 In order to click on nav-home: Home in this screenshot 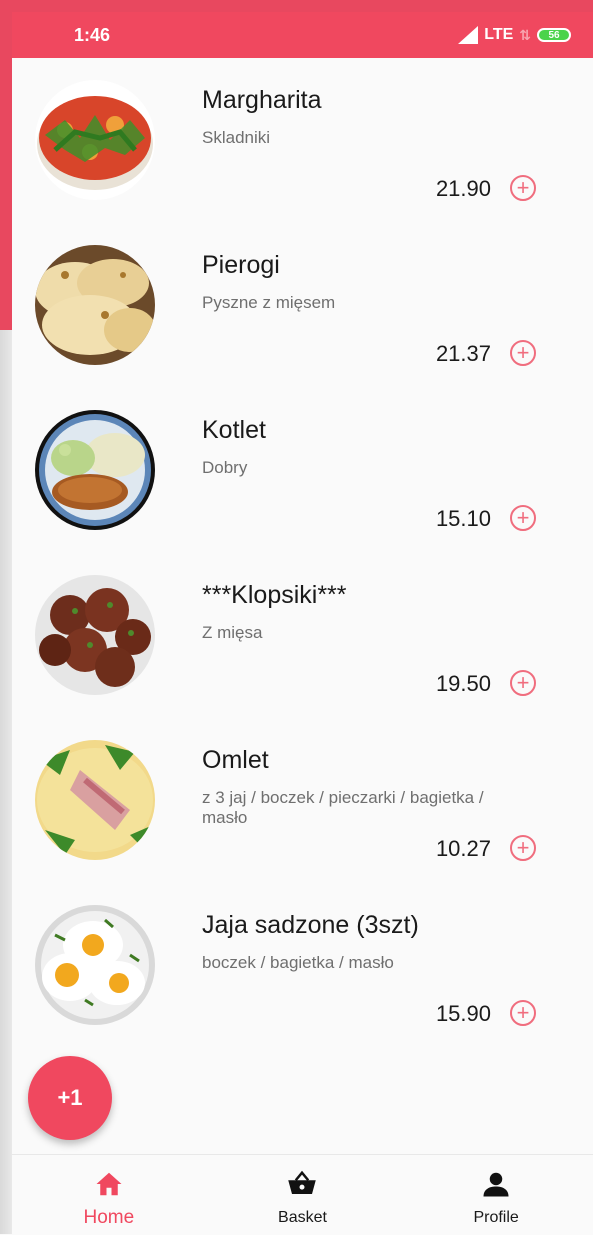, I will do `click(109, 1195)`.